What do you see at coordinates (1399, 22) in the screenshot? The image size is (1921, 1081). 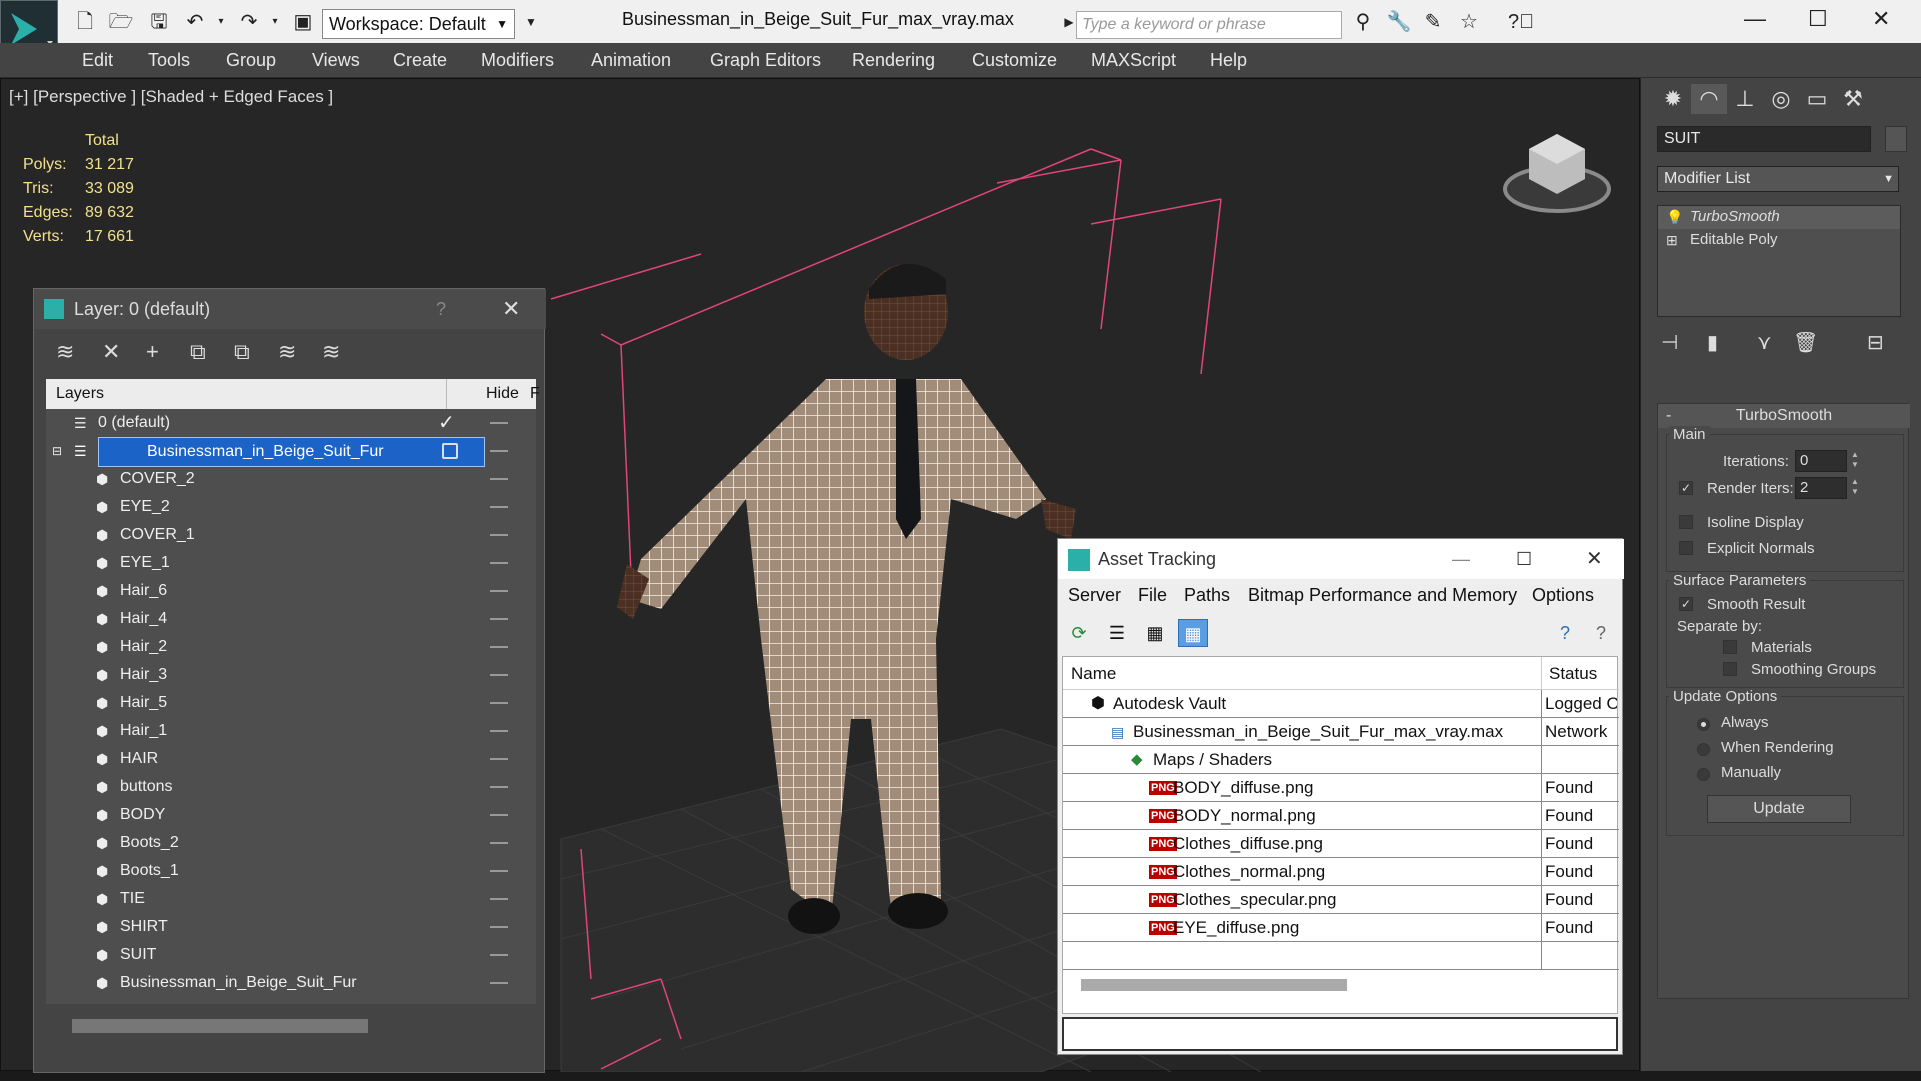 I see `tools-icon: 🔧` at bounding box center [1399, 22].